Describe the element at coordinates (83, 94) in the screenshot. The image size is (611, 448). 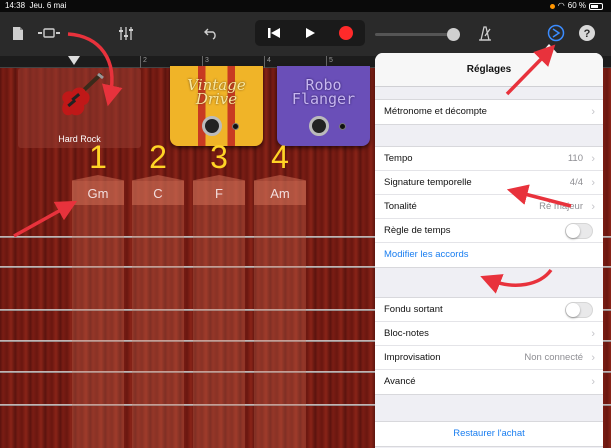
I see `electric-guitar-icon` at that location.